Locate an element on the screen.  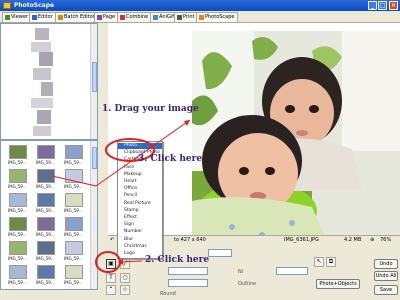
menu-item-real-picture: Real Picture is located at coordinates (140, 204).